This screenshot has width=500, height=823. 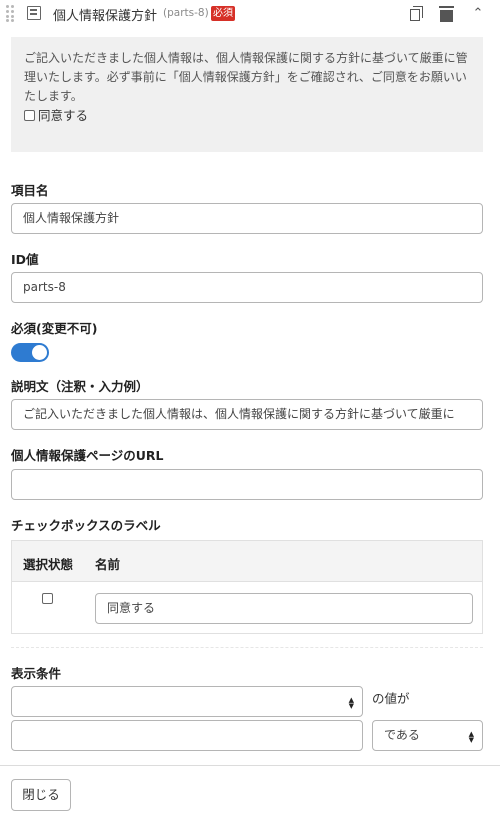 What do you see at coordinates (247, 484) in the screenshot?
I see `privacy-url-input` at bounding box center [247, 484].